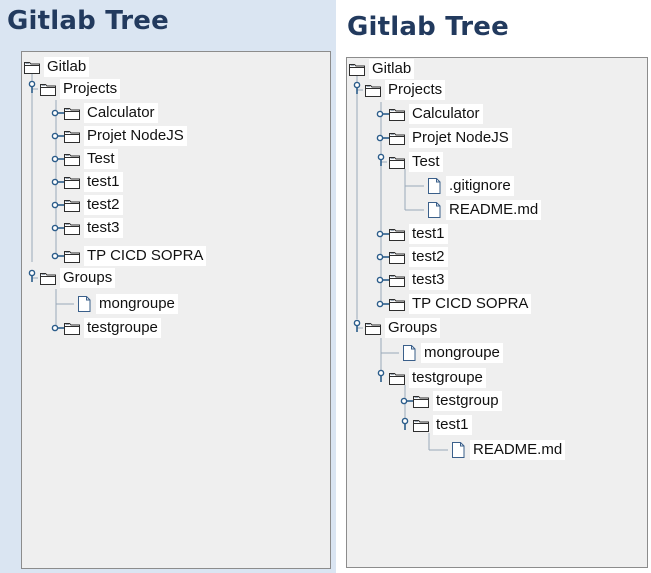 The width and height of the screenshot is (651, 573). I want to click on tree-node-gitignore: .gitignore, so click(469, 186).